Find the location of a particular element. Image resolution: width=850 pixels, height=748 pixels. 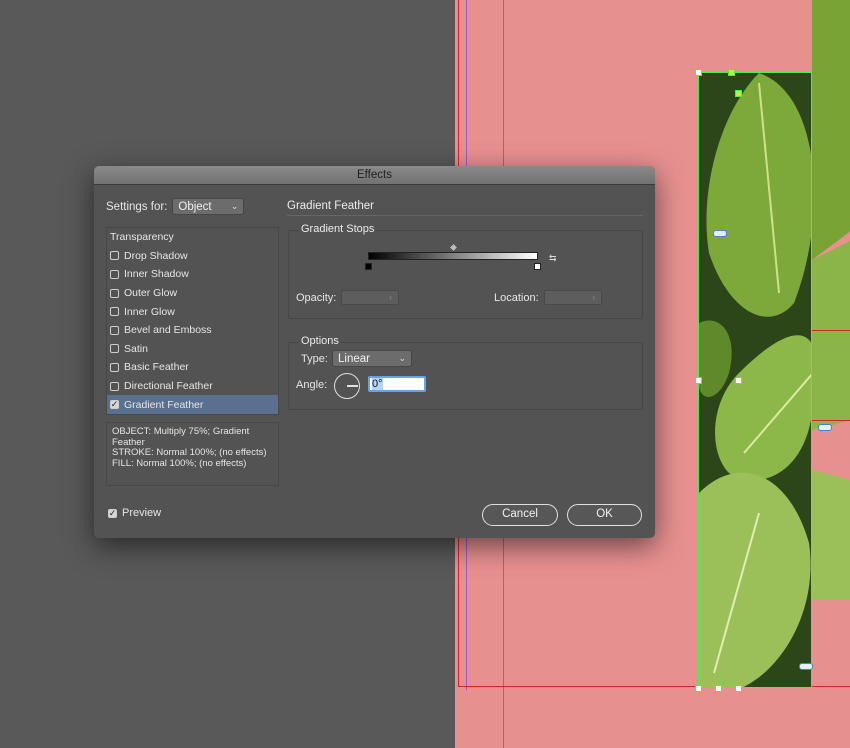

preview-toggle: ✓ Preview is located at coordinates (134, 513).